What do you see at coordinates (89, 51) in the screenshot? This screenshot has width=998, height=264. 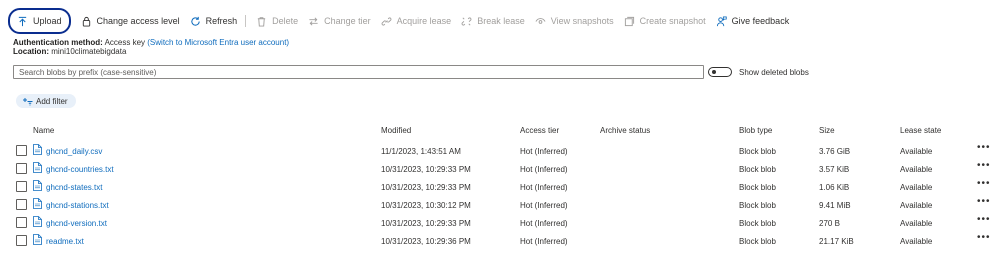 I see `location-value: mini10climatebigdata` at bounding box center [89, 51].